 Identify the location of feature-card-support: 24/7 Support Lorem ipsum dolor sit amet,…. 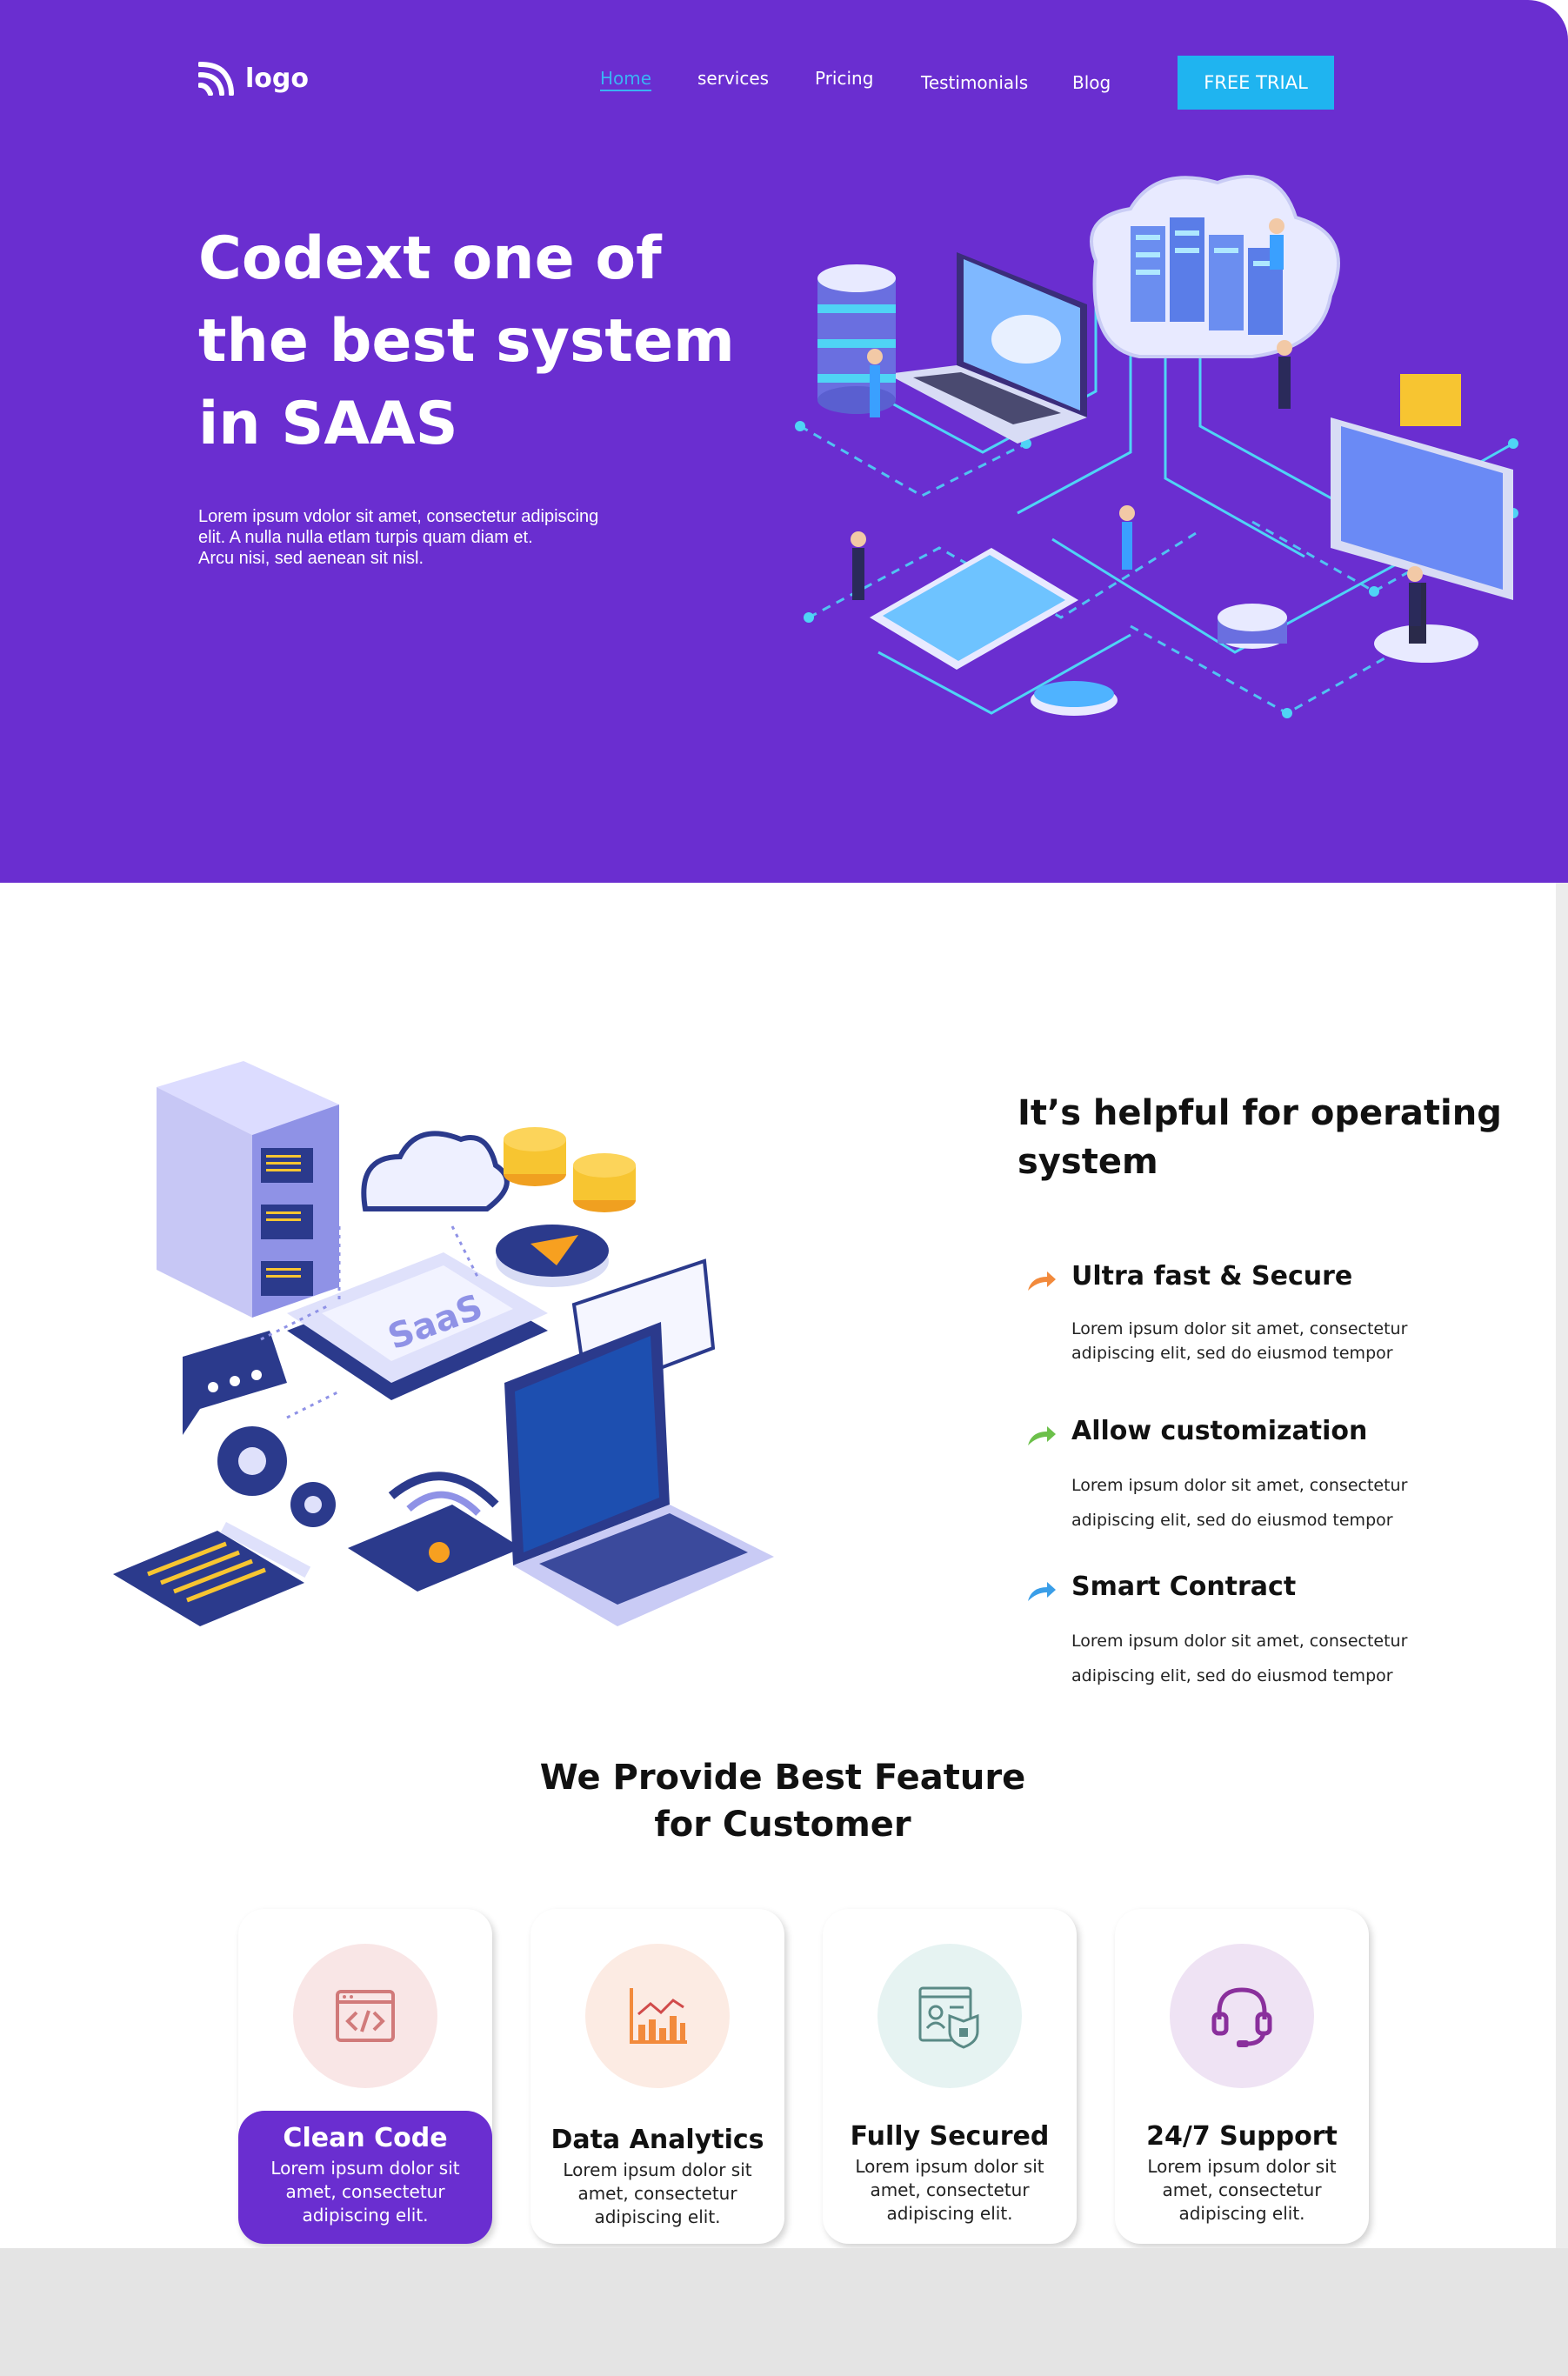
(1242, 2076).